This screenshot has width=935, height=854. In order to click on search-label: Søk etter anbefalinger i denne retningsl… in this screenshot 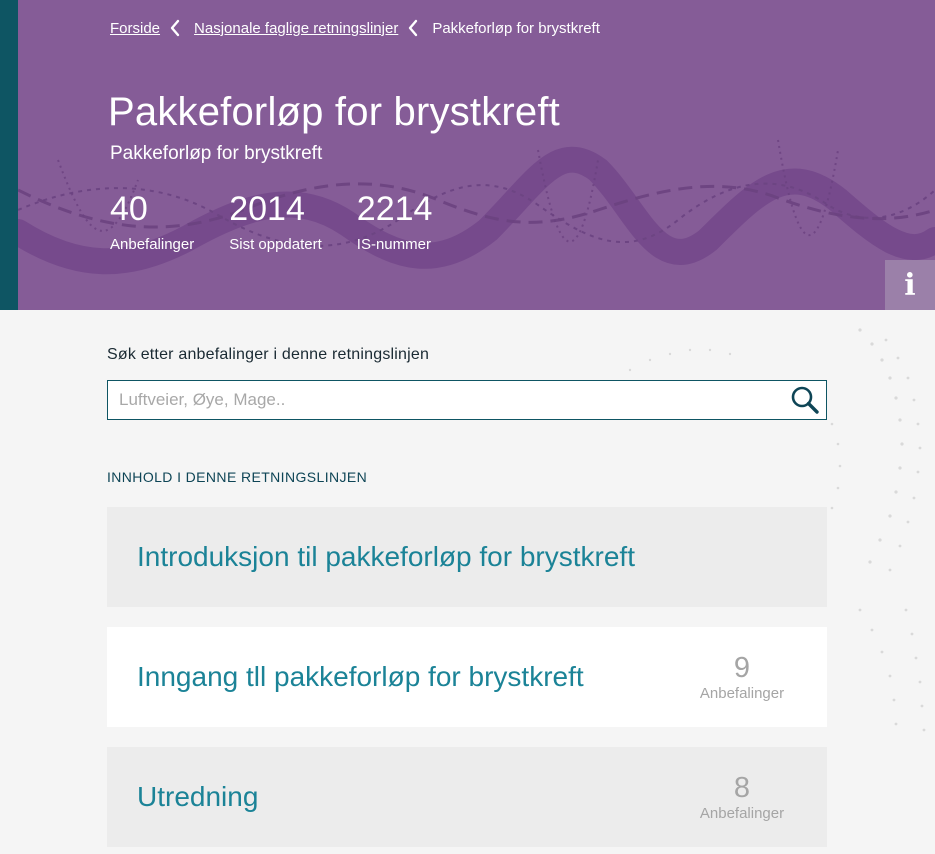, I will do `click(268, 354)`.